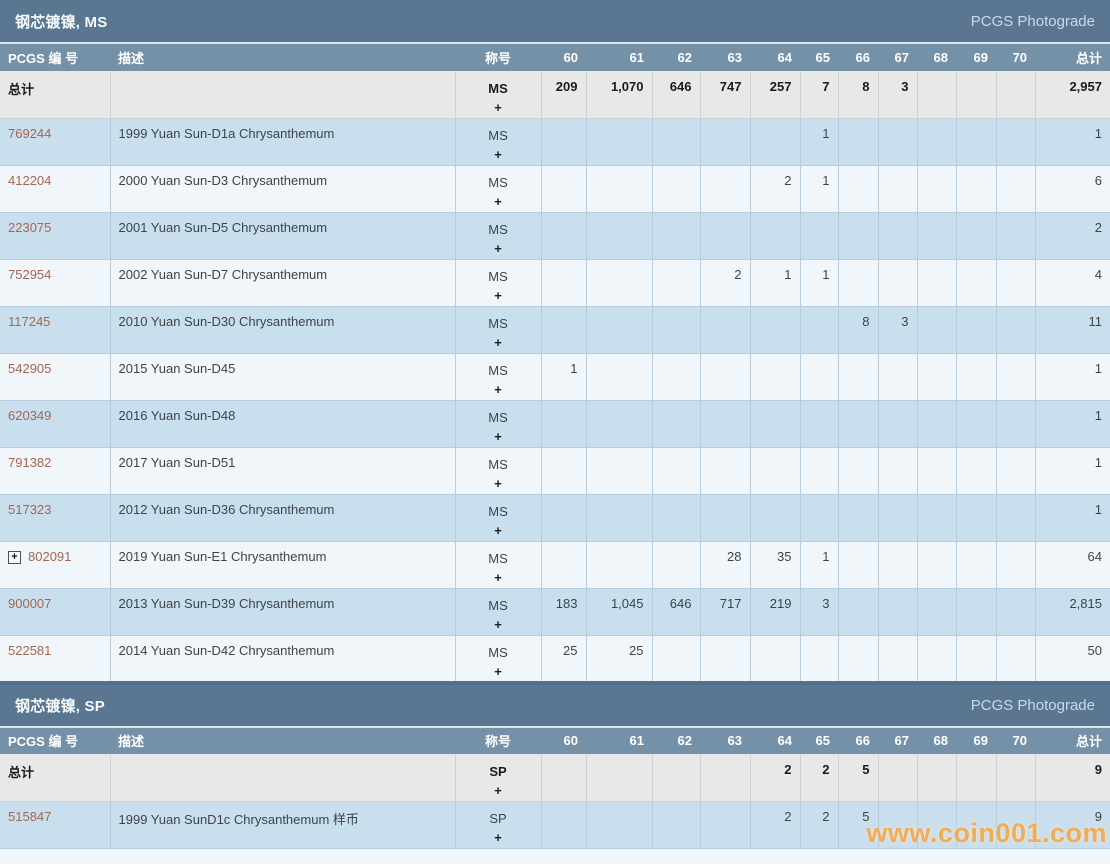  Describe the element at coordinates (29, 509) in the screenshot. I see `pcgs-number-link: 517323` at that location.